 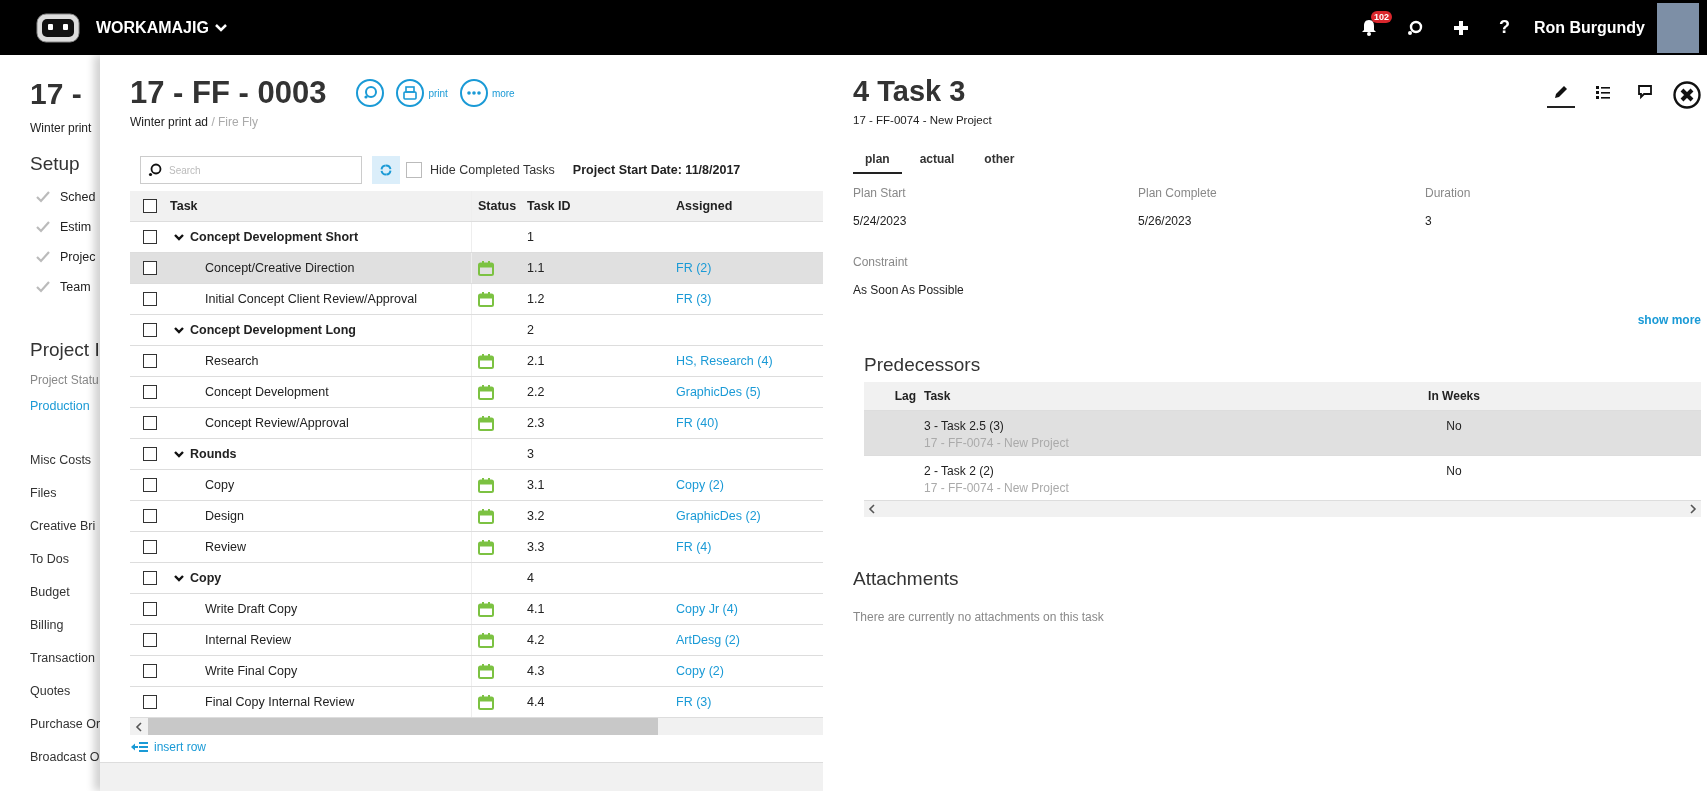 I want to click on setup-item: Projec, so click(x=78, y=257).